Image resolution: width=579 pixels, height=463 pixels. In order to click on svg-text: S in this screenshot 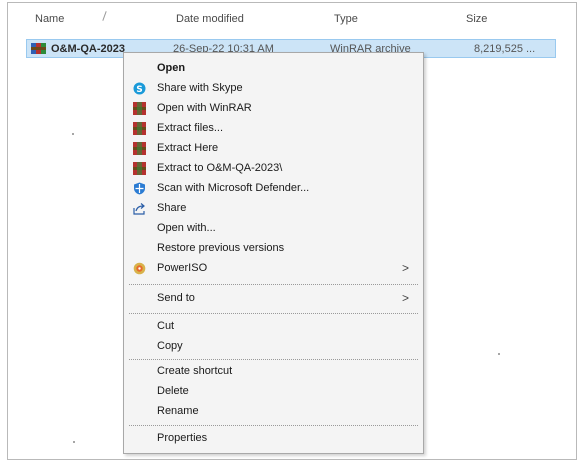, I will do `click(139, 90)`.